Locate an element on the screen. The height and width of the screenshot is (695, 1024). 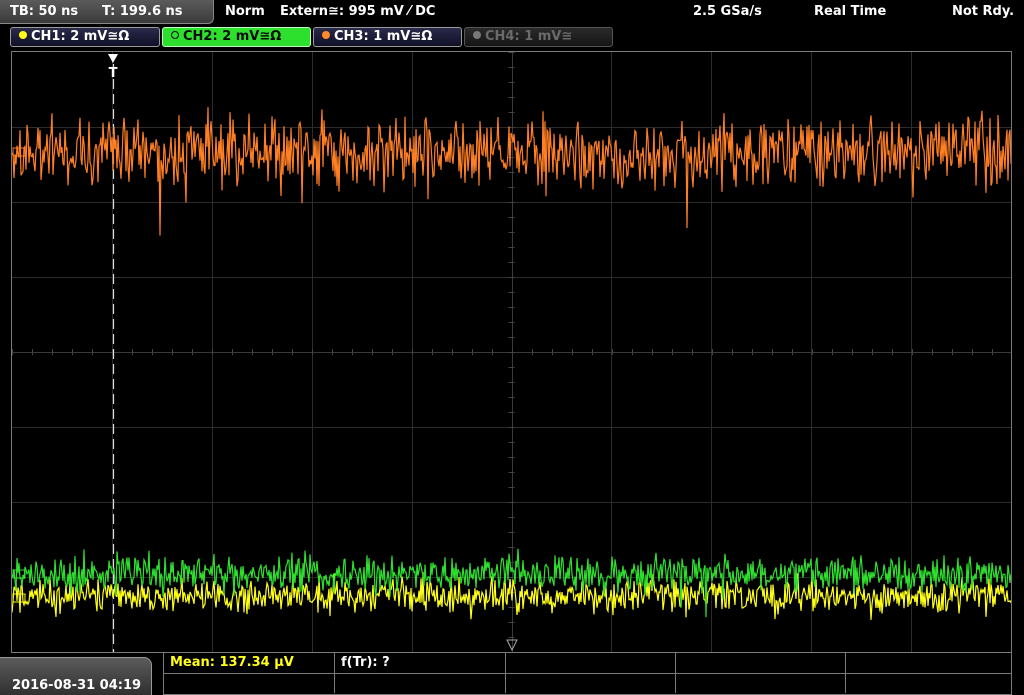
trigger-source-label: Extern≅: 995 mV ⁄ DC is located at coordinates (357, 11).